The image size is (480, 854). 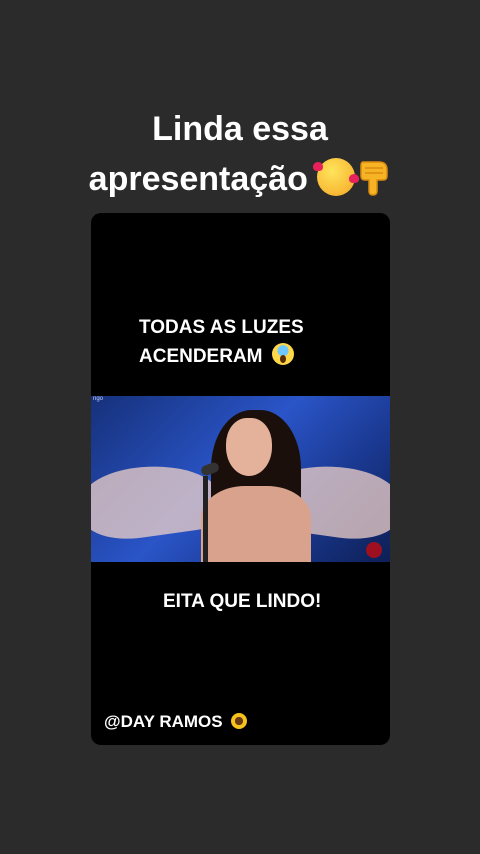 I want to click on caption-line-2: apresentação, so click(x=240, y=179).